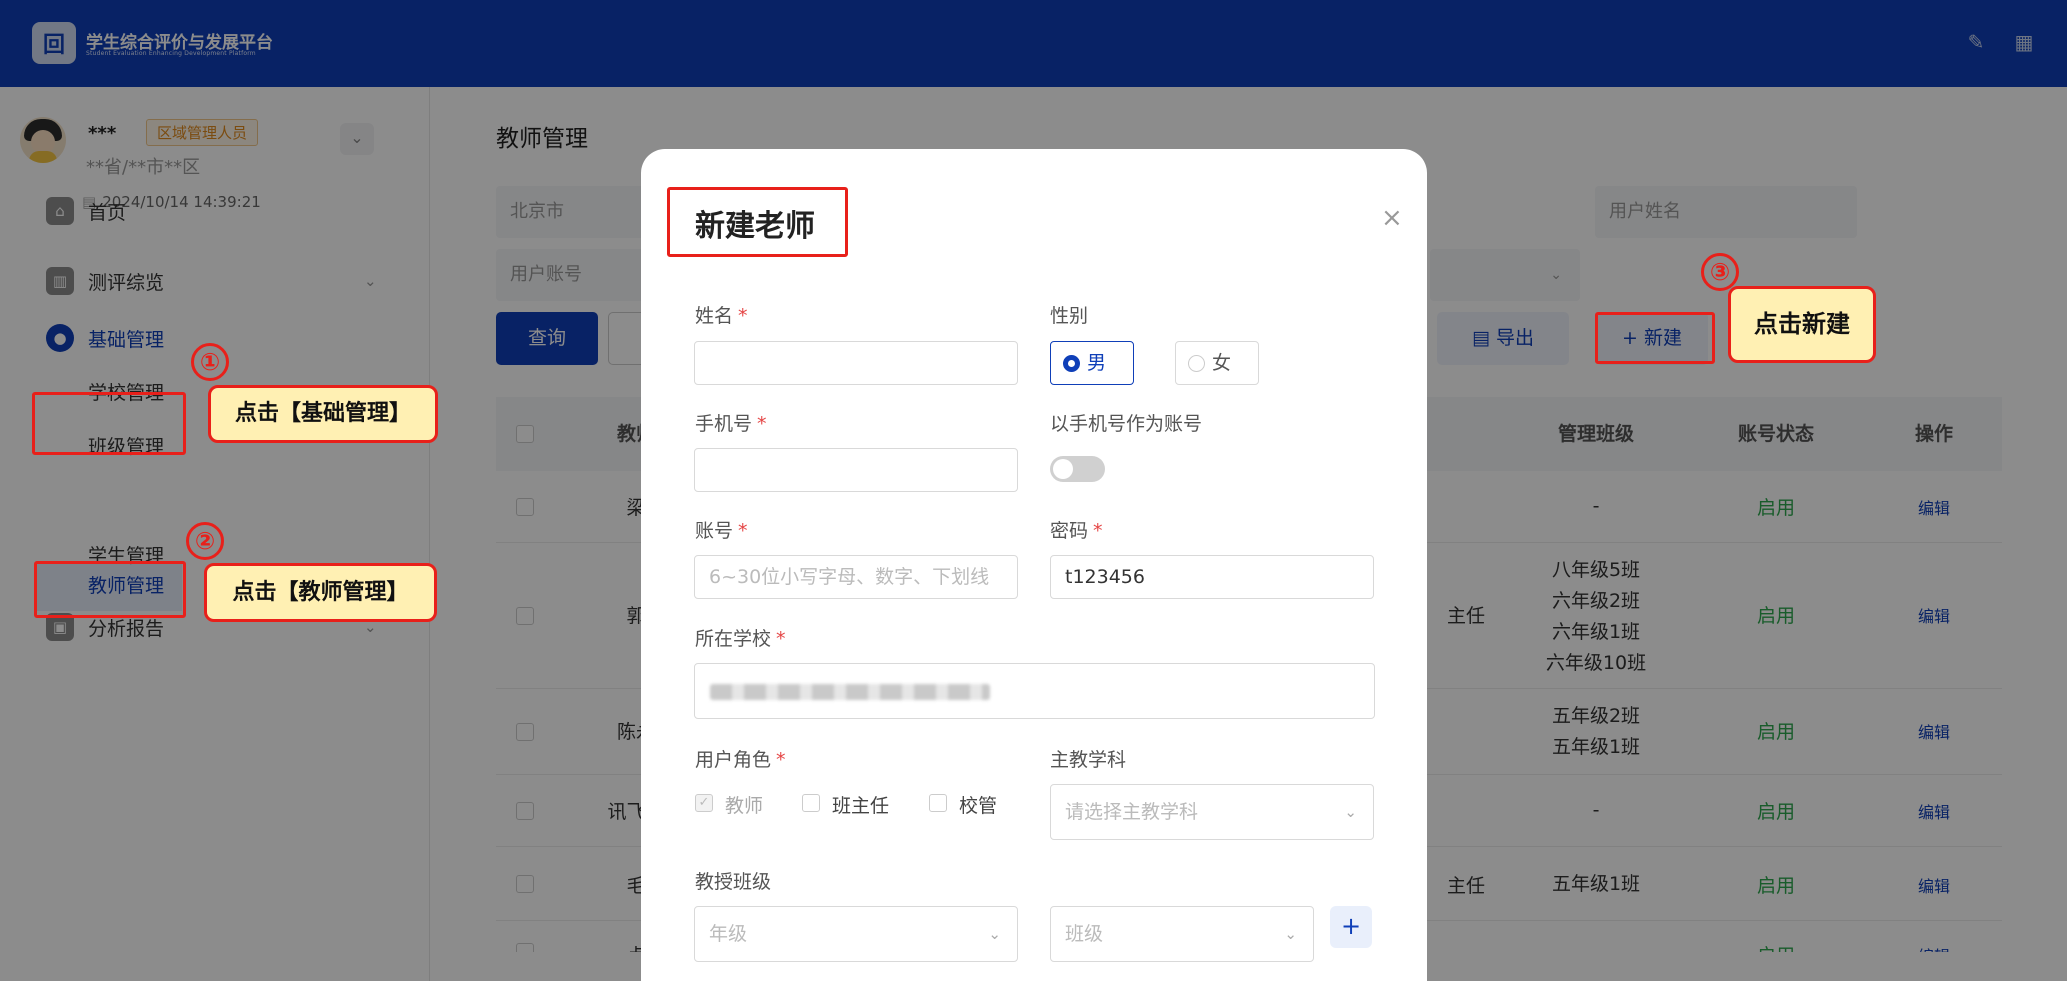 The height and width of the screenshot is (981, 2067). I want to click on classes-label: 教授班级, so click(733, 882).